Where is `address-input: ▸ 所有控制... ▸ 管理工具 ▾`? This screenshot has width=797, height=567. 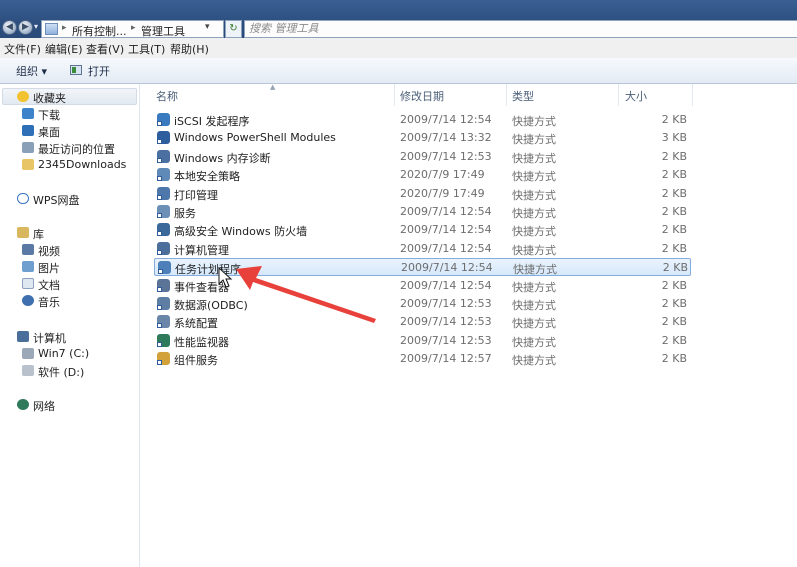
address-input: ▸ 所有控制... ▸ 管理工具 ▾ is located at coordinates (132, 29).